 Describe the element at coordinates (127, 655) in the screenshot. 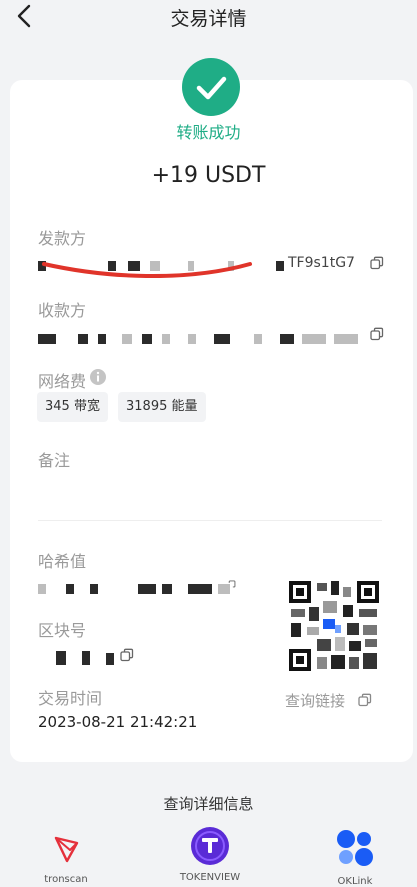

I see `copy-block-icon` at that location.